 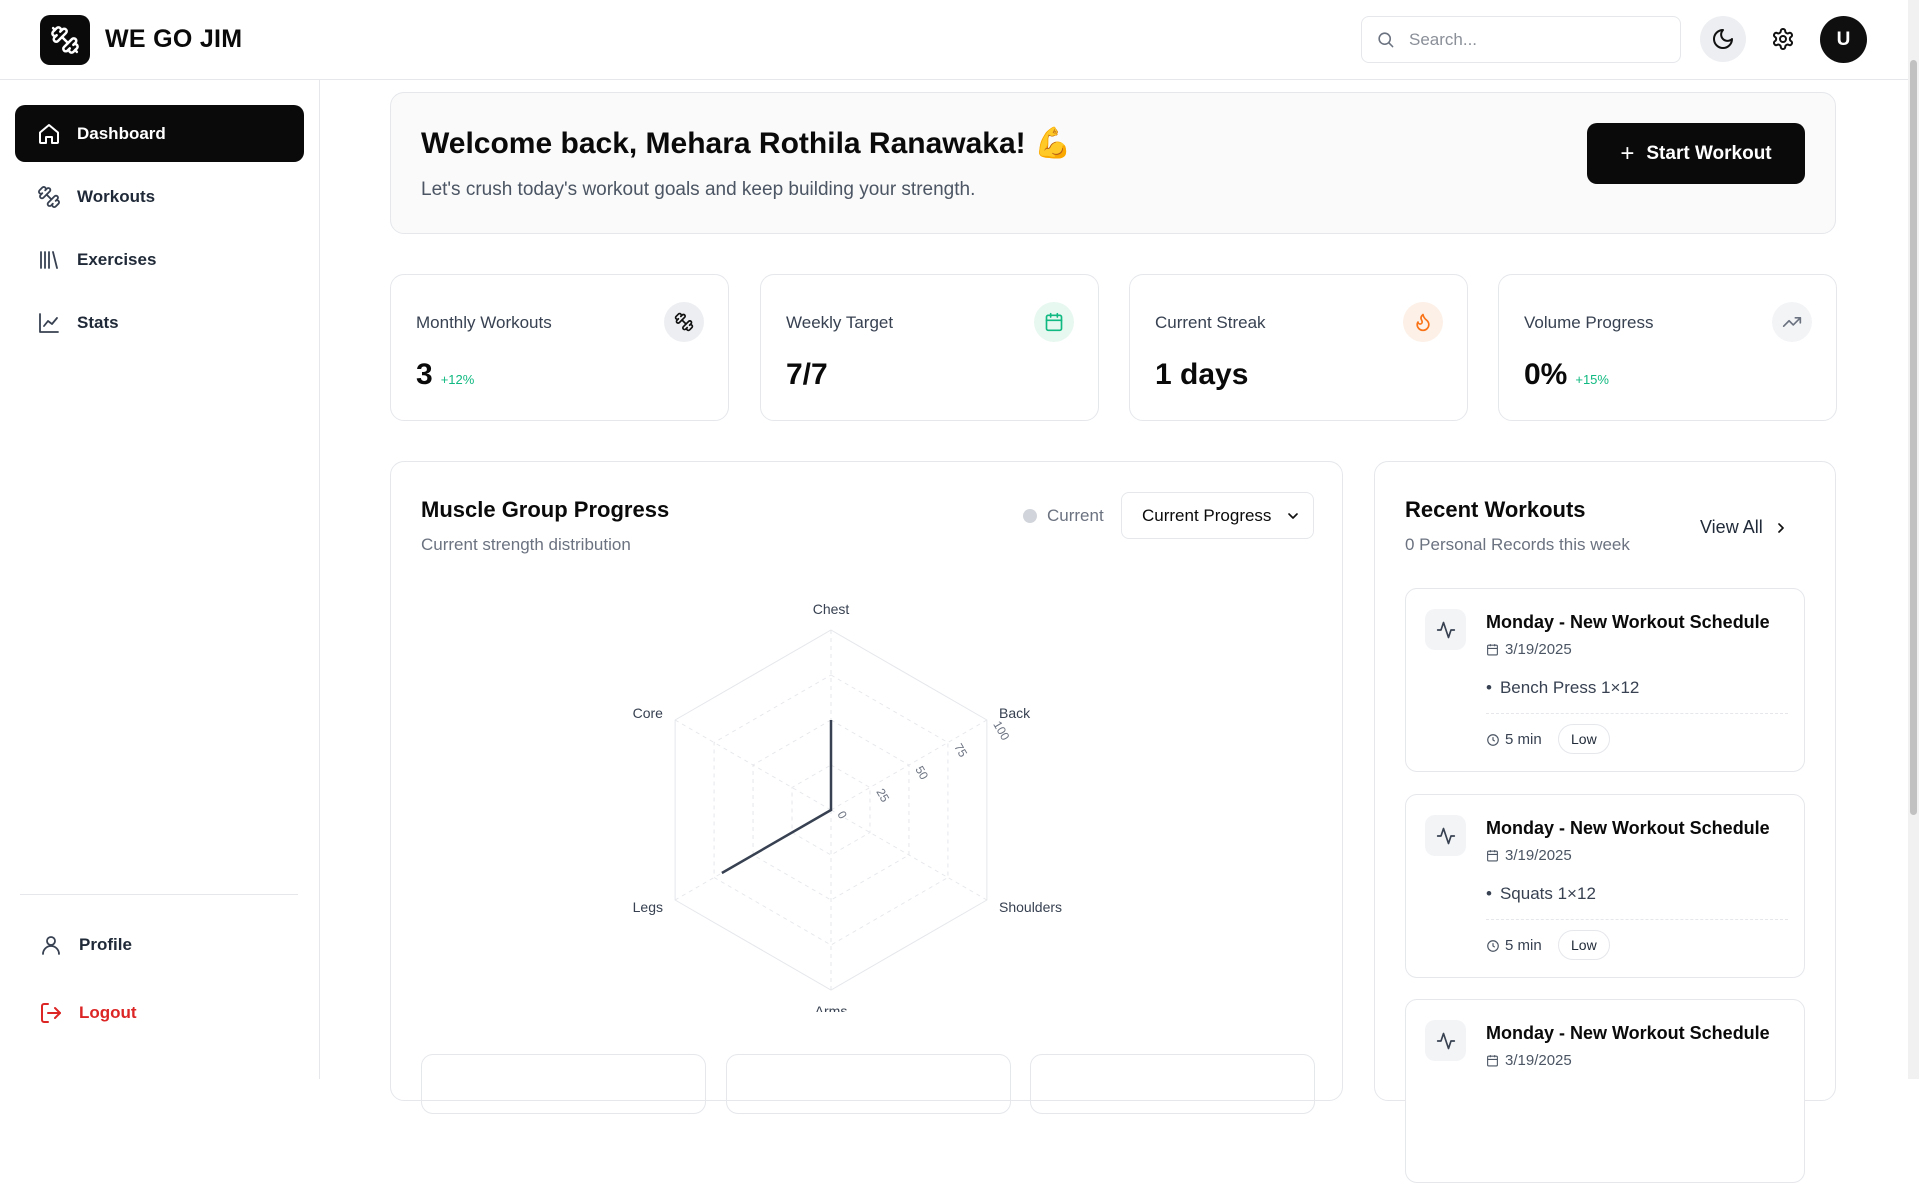 I want to click on logout-label: Logout, so click(x=108, y=1012).